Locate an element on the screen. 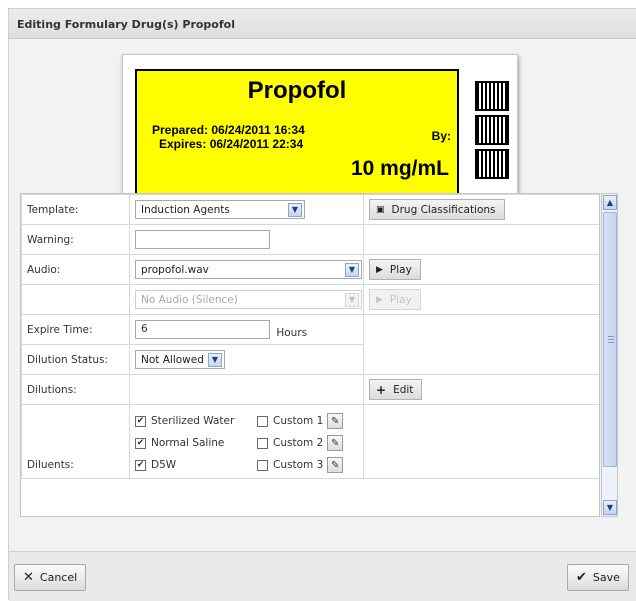  edit-dilutions-button: + Edit is located at coordinates (396, 389).